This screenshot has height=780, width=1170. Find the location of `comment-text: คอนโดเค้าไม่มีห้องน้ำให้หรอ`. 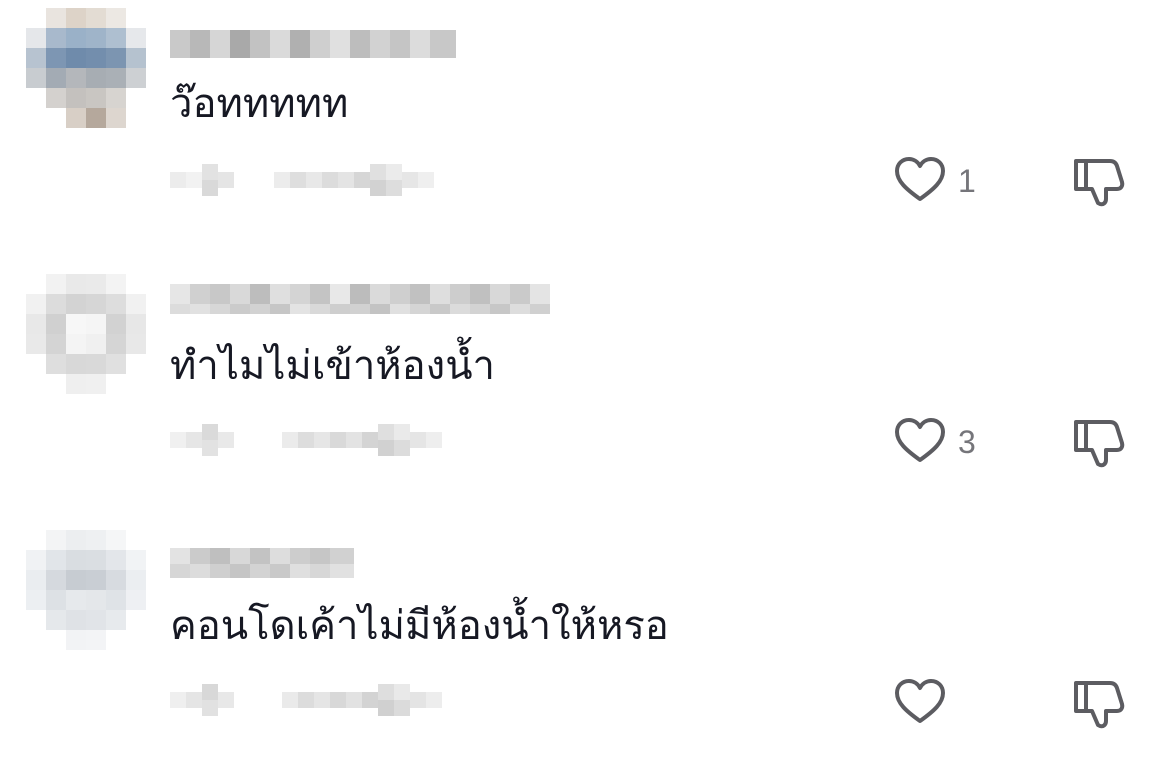

comment-text: คอนโดเค้าไม่มีห้องน้ำให้หรอ is located at coordinates (419, 626).